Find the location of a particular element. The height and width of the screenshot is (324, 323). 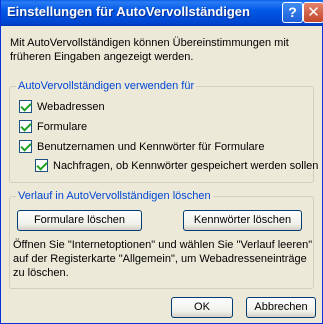

checkbox-webadressen is located at coordinates (25, 106).